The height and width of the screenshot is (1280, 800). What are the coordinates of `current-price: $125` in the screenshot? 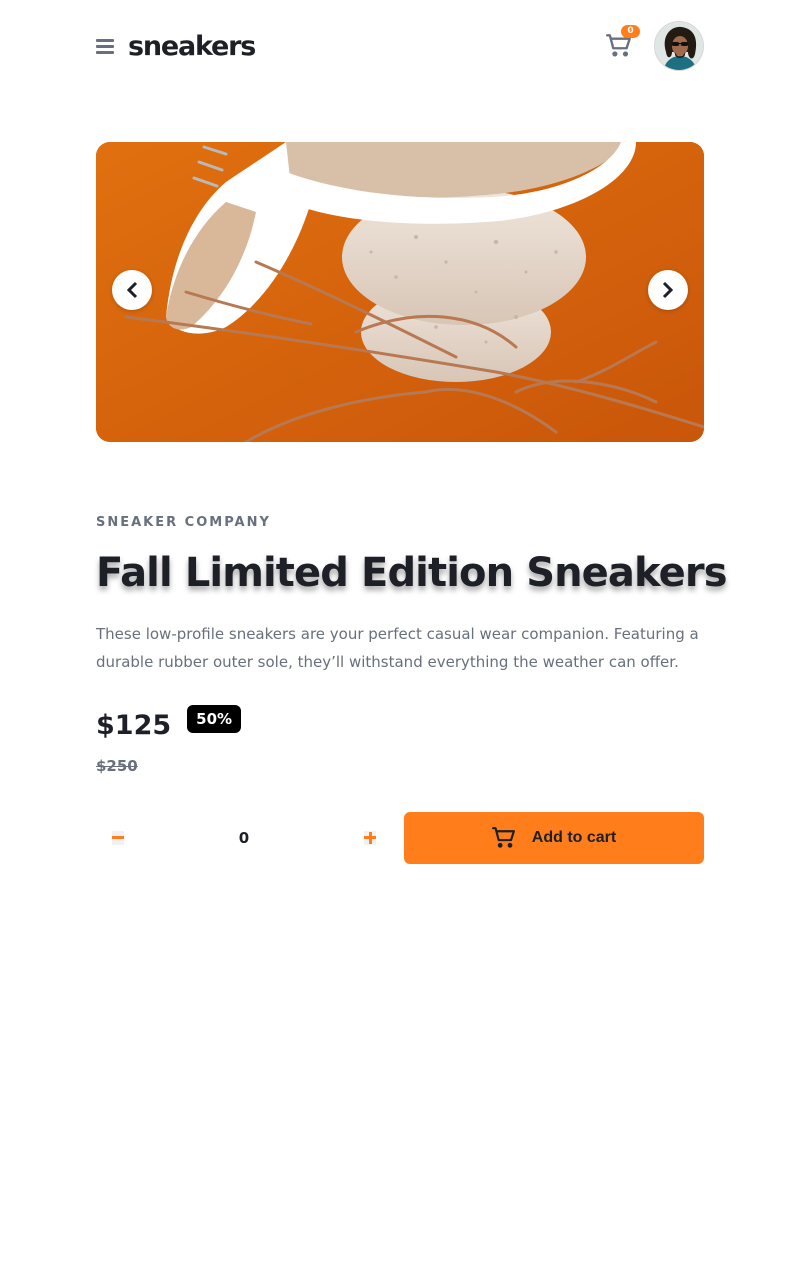 It's located at (134, 725).